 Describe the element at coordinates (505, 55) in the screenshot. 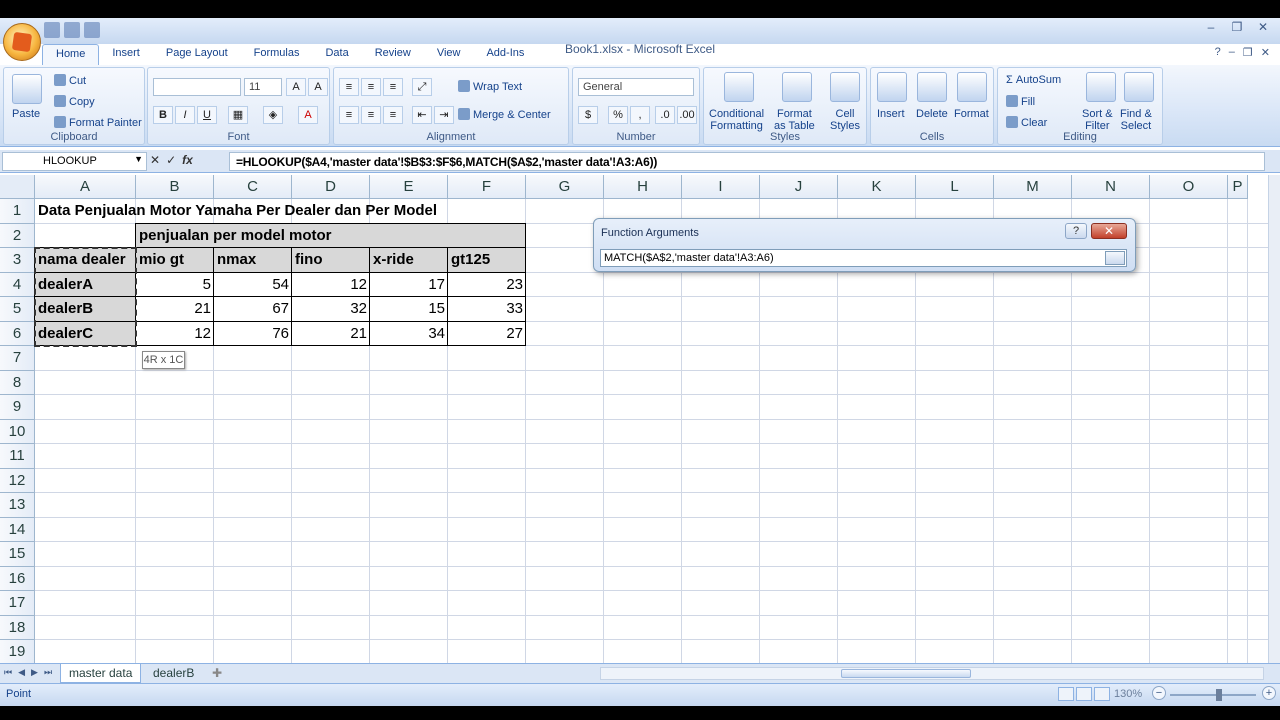

I see `tab-add-ins: Add-Ins` at that location.